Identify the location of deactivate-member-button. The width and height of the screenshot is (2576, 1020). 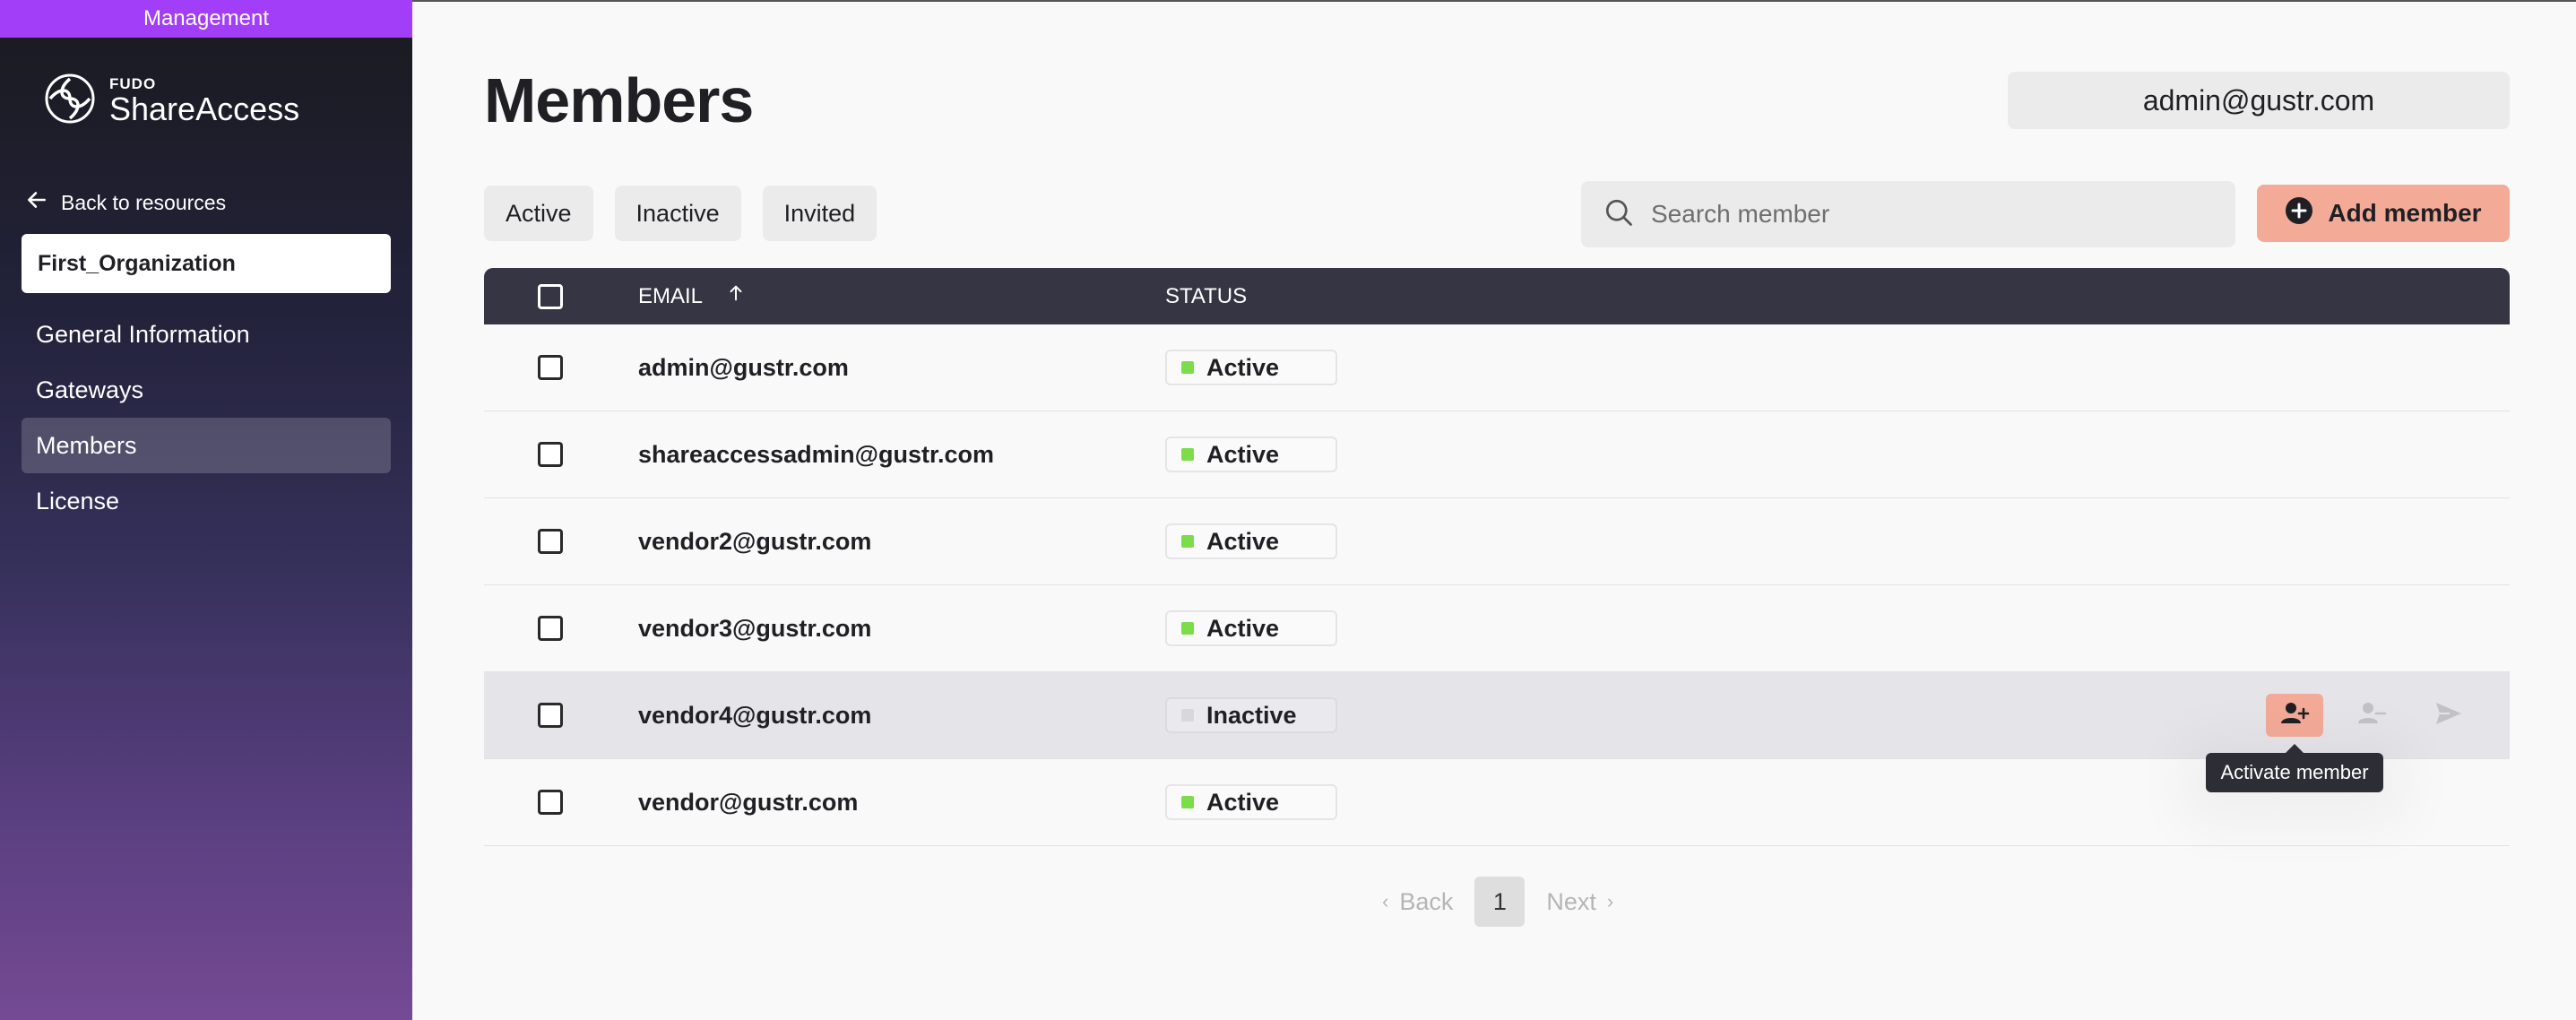
(2371, 715).